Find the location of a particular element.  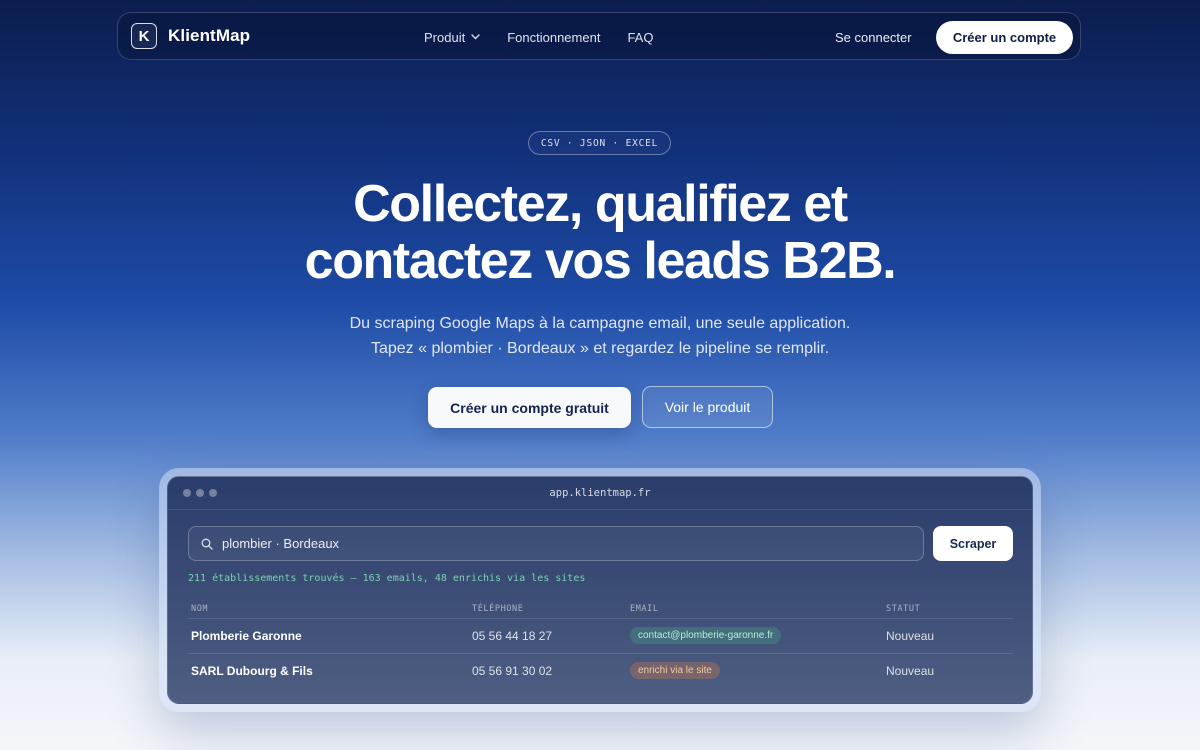

lead-email-cell: enrichi via le site is located at coordinates (675, 670).